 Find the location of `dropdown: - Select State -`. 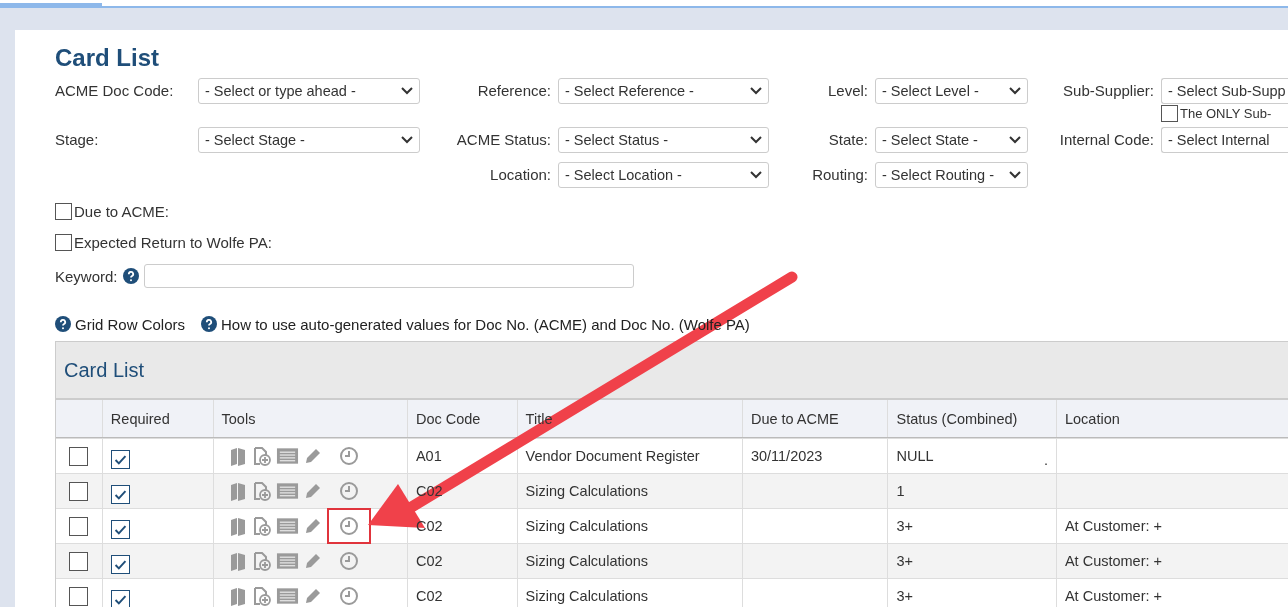

dropdown: - Select State - is located at coordinates (951, 140).